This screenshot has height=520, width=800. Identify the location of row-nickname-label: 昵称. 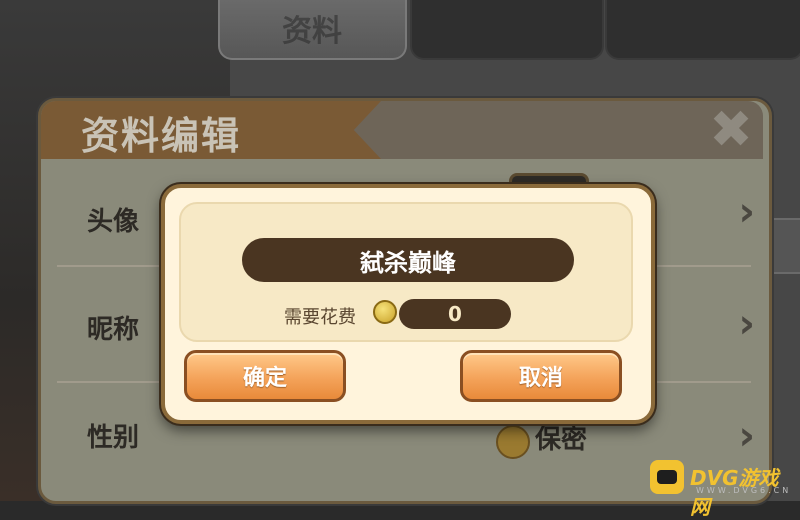
(113, 330).